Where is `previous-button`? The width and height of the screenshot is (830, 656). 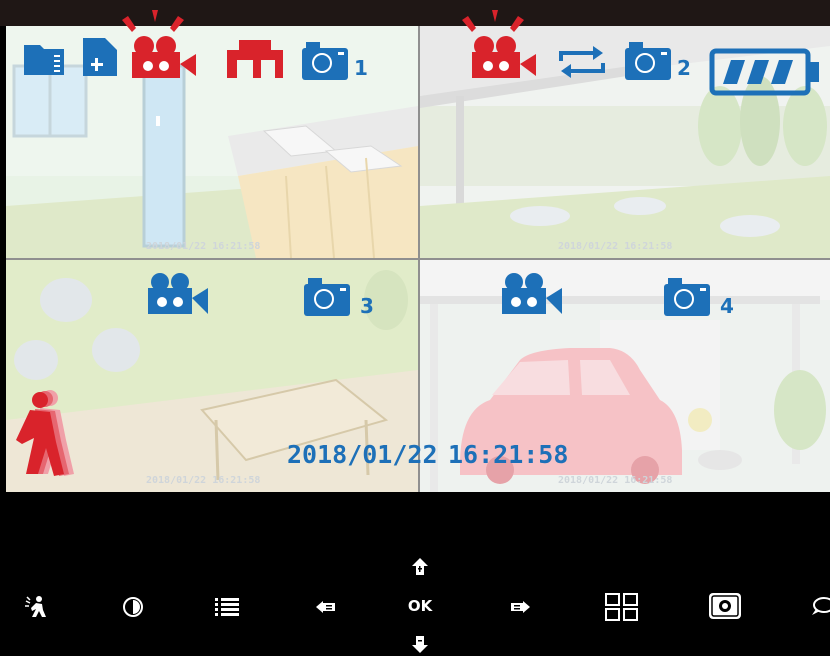 previous-button is located at coordinates (326, 607).